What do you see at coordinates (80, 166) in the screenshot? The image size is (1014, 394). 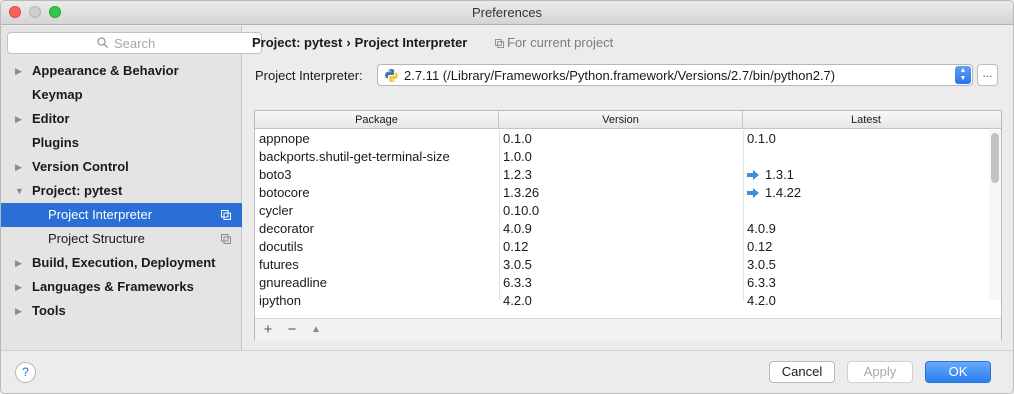 I see `sidebar-item-label: Version Control` at bounding box center [80, 166].